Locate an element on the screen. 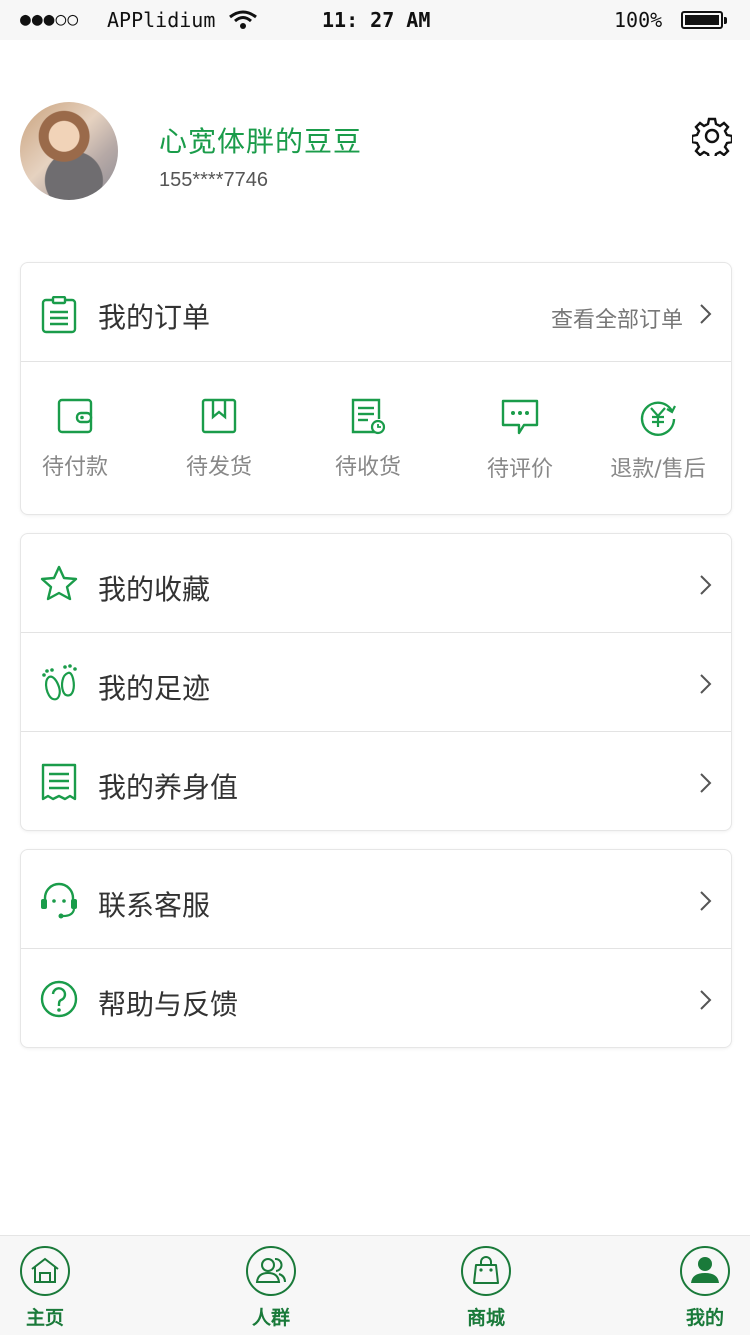 Image resolution: width=750 pixels, height=1335 pixels. bottom-tab-bar: 主页 人群 商城 我的 is located at coordinates (375, 1285).